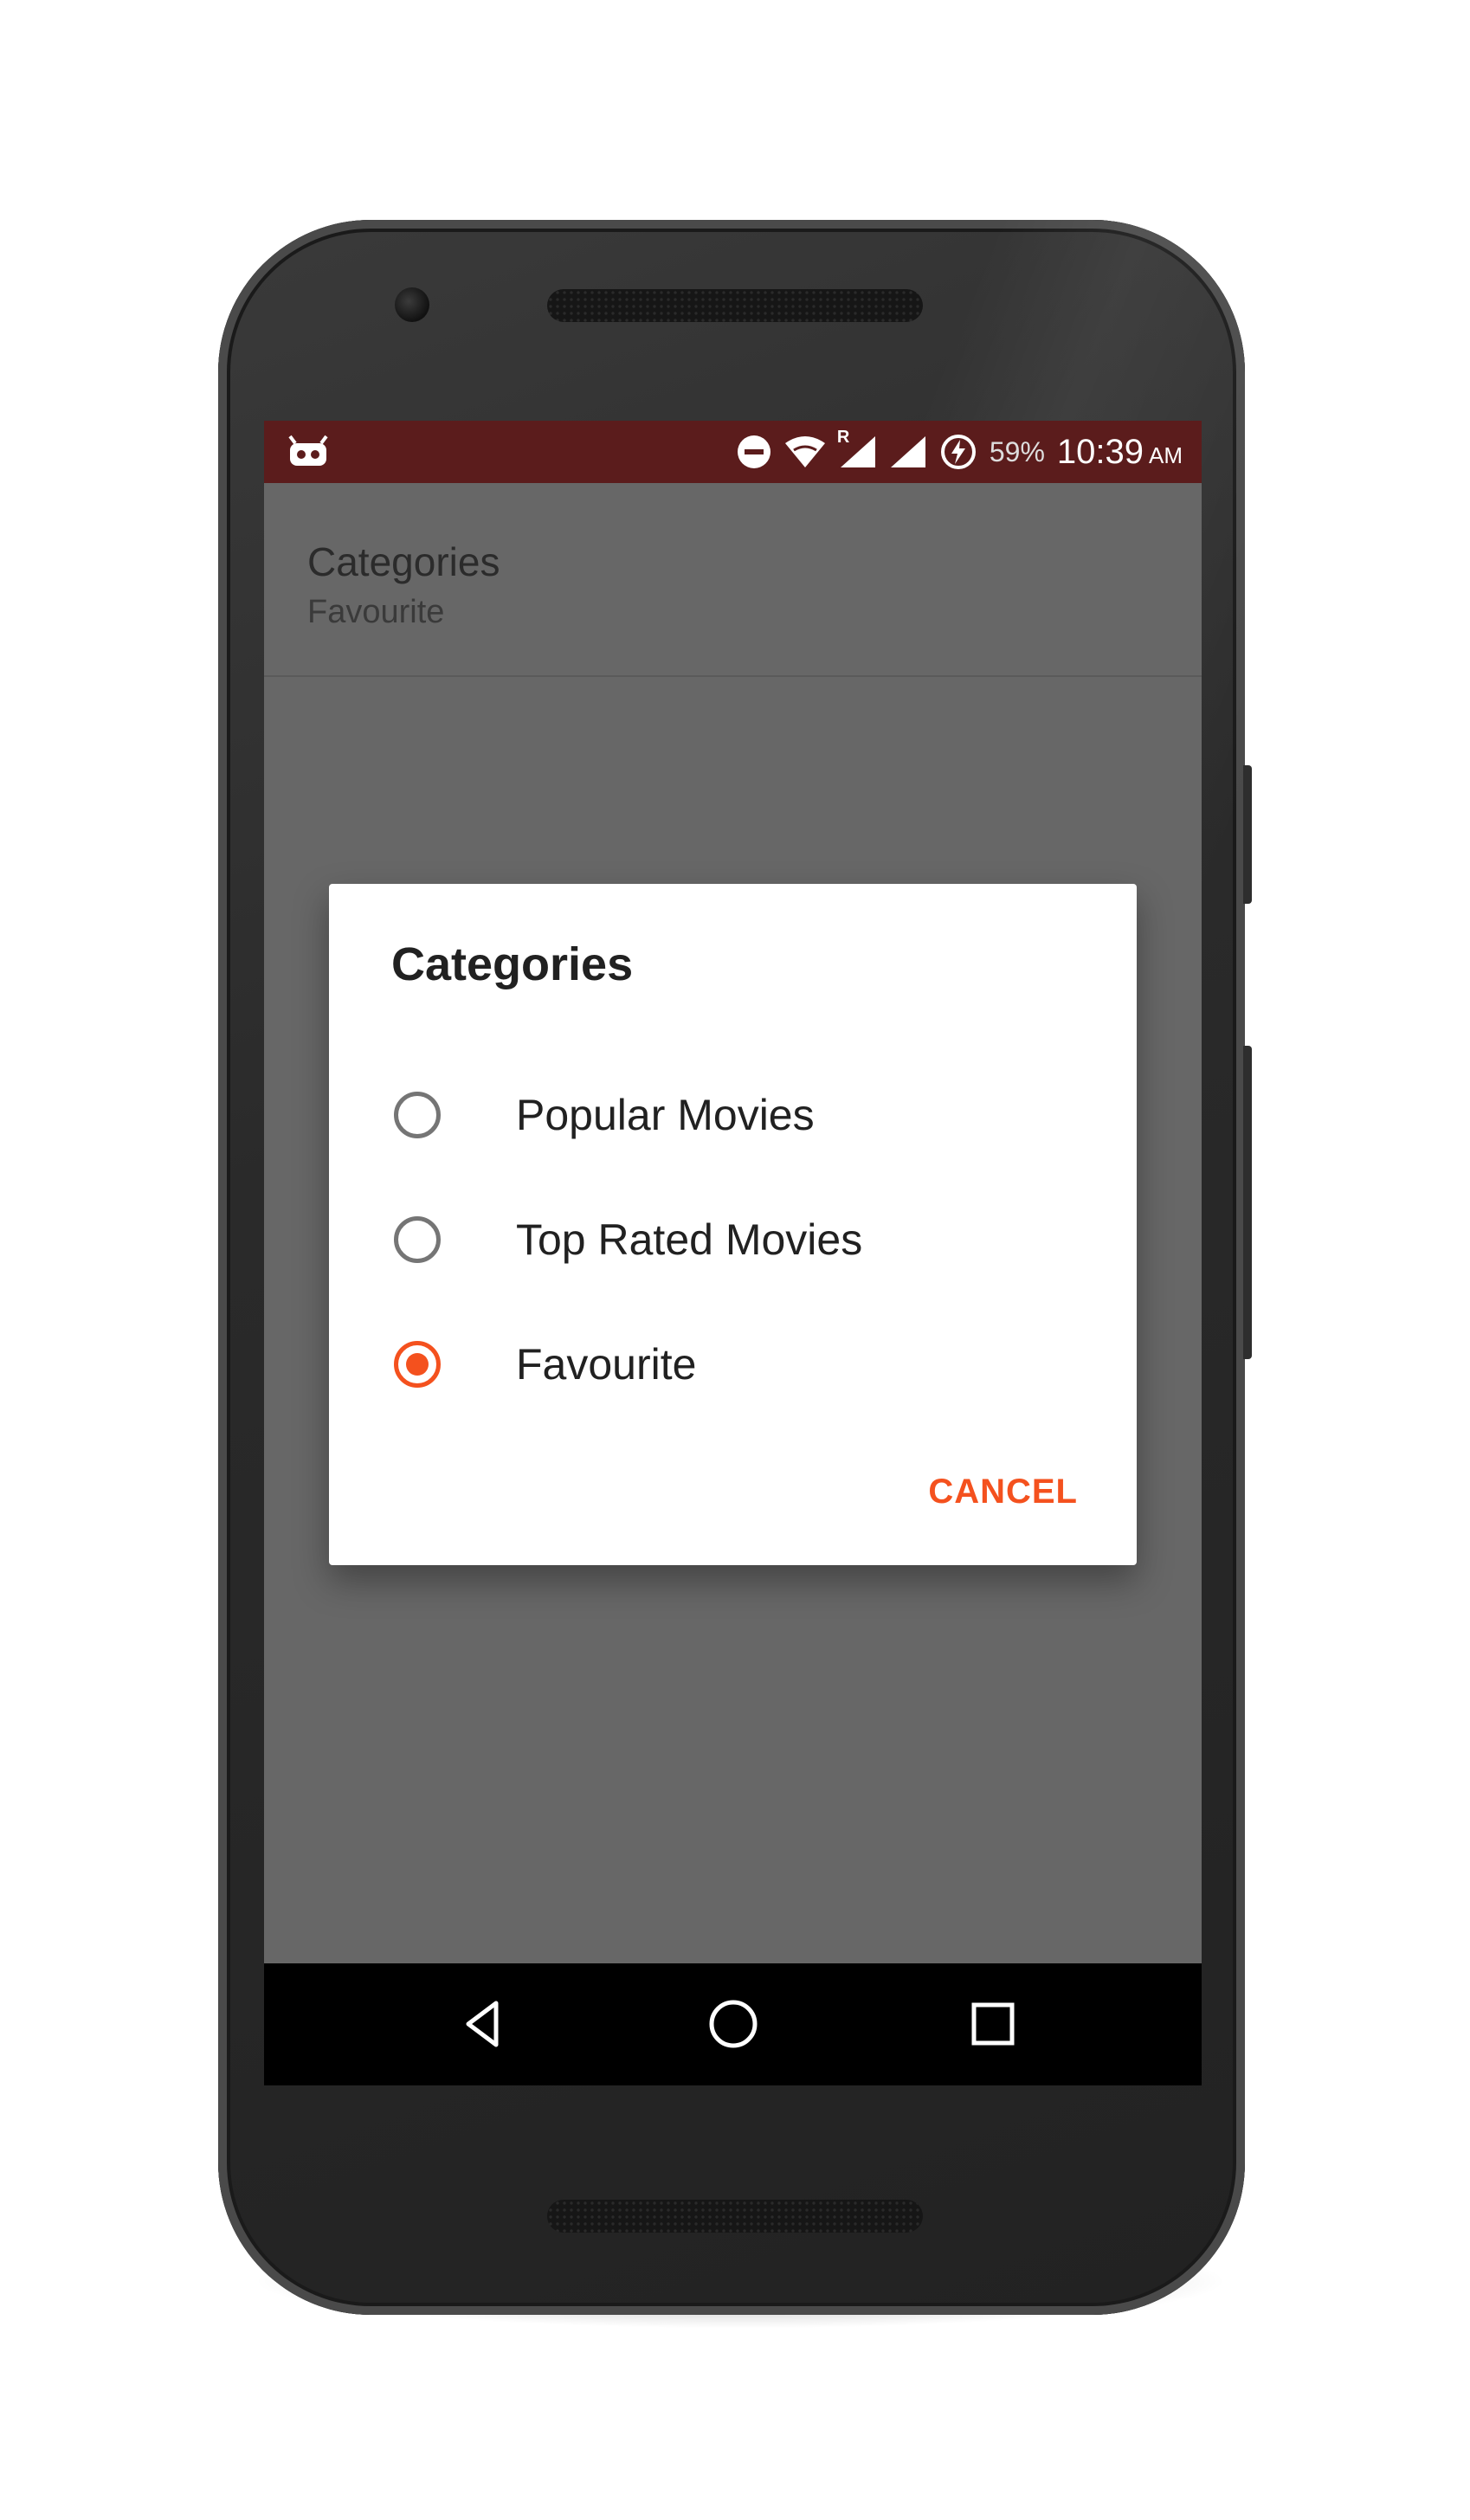 Image resolution: width=1470 pixels, height=2520 pixels. I want to click on battery-percent: 59%, so click(1017, 451).